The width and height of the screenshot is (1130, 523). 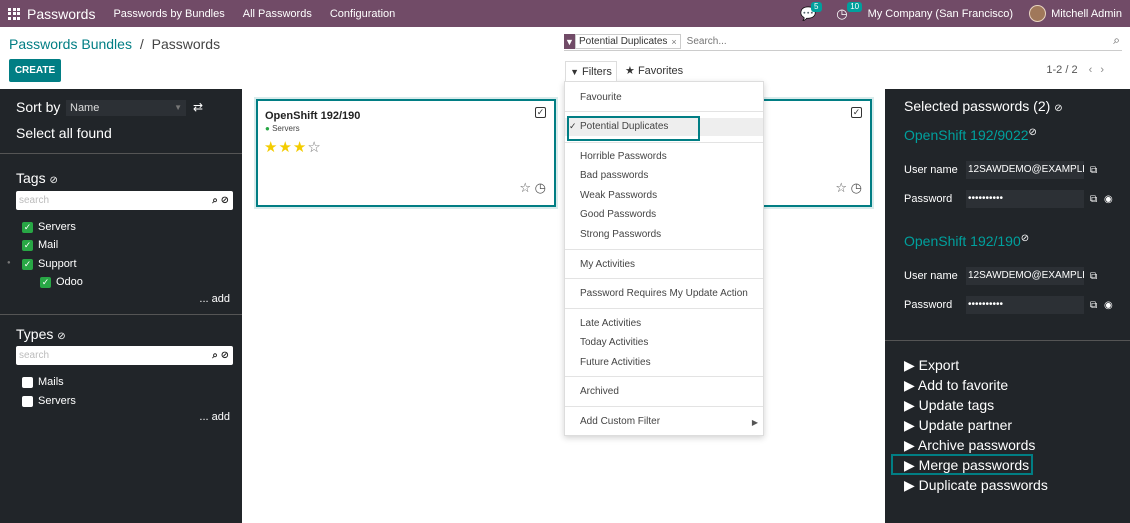 I want to click on types-clear-icon: ⊘, so click(x=61, y=336).